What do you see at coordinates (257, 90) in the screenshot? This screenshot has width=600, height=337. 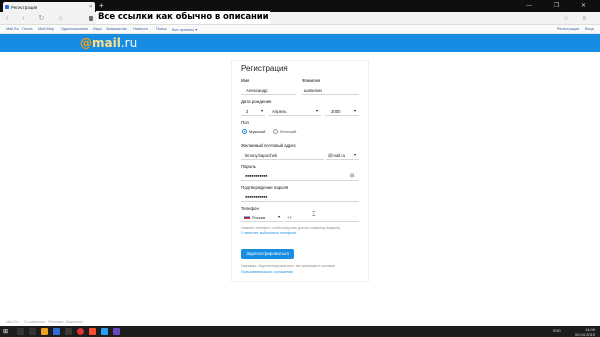 I see `first-name-value: Александр` at bounding box center [257, 90].